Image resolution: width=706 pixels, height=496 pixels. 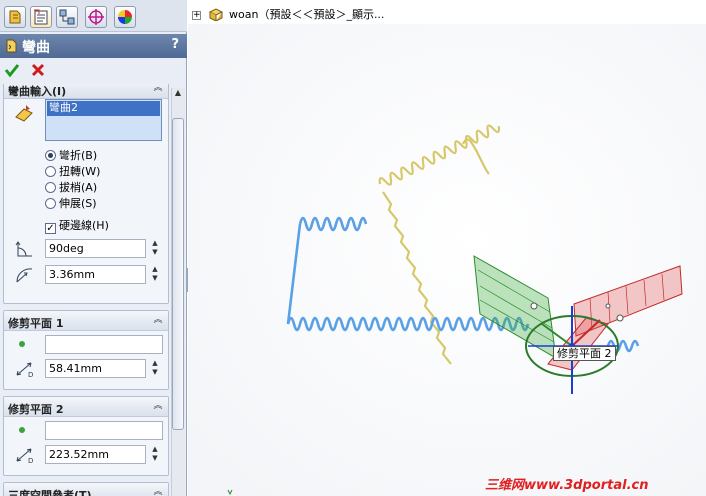 I want to click on feature-manager-tab, so click(x=15, y=17).